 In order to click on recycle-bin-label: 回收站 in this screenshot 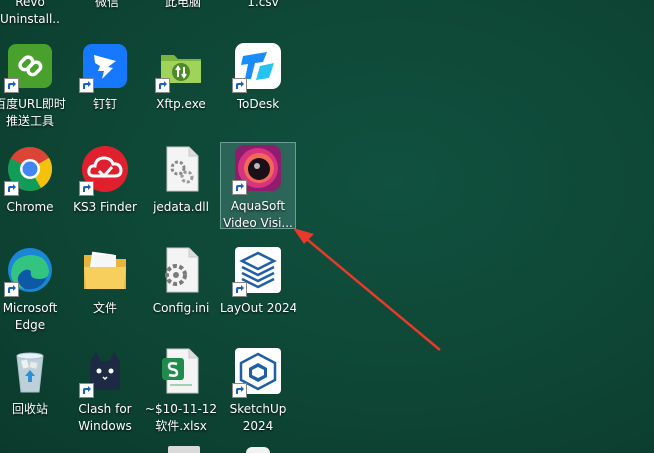, I will do `click(29, 409)`.